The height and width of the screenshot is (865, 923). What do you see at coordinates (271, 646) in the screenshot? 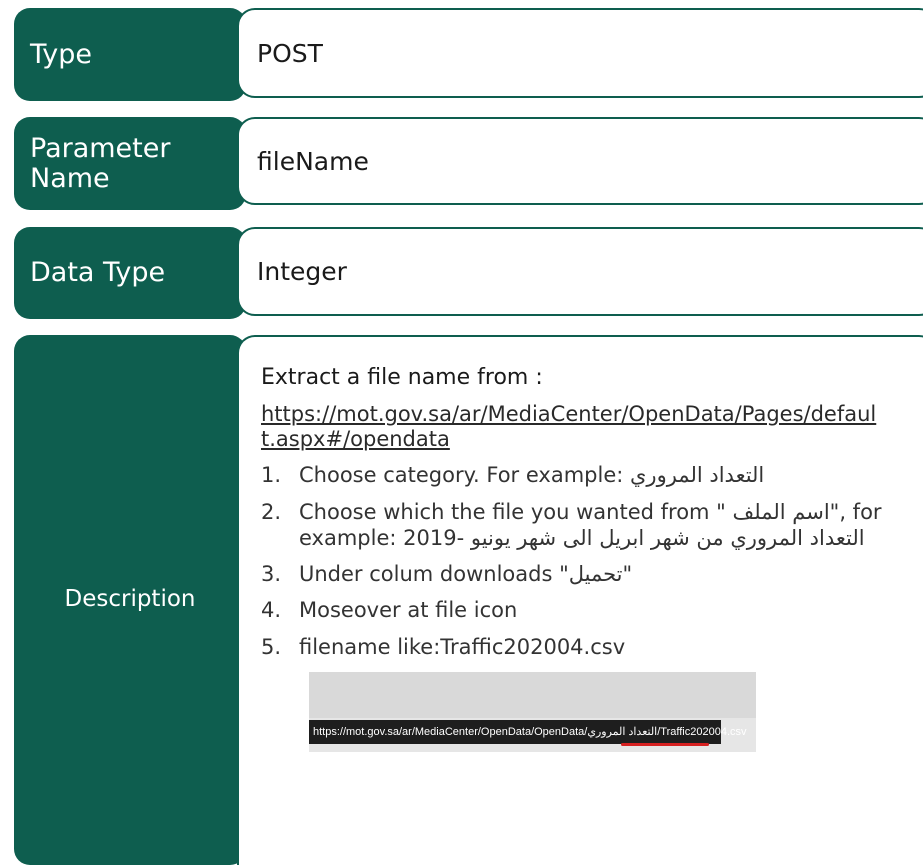
I see `step-number: 5.` at bounding box center [271, 646].